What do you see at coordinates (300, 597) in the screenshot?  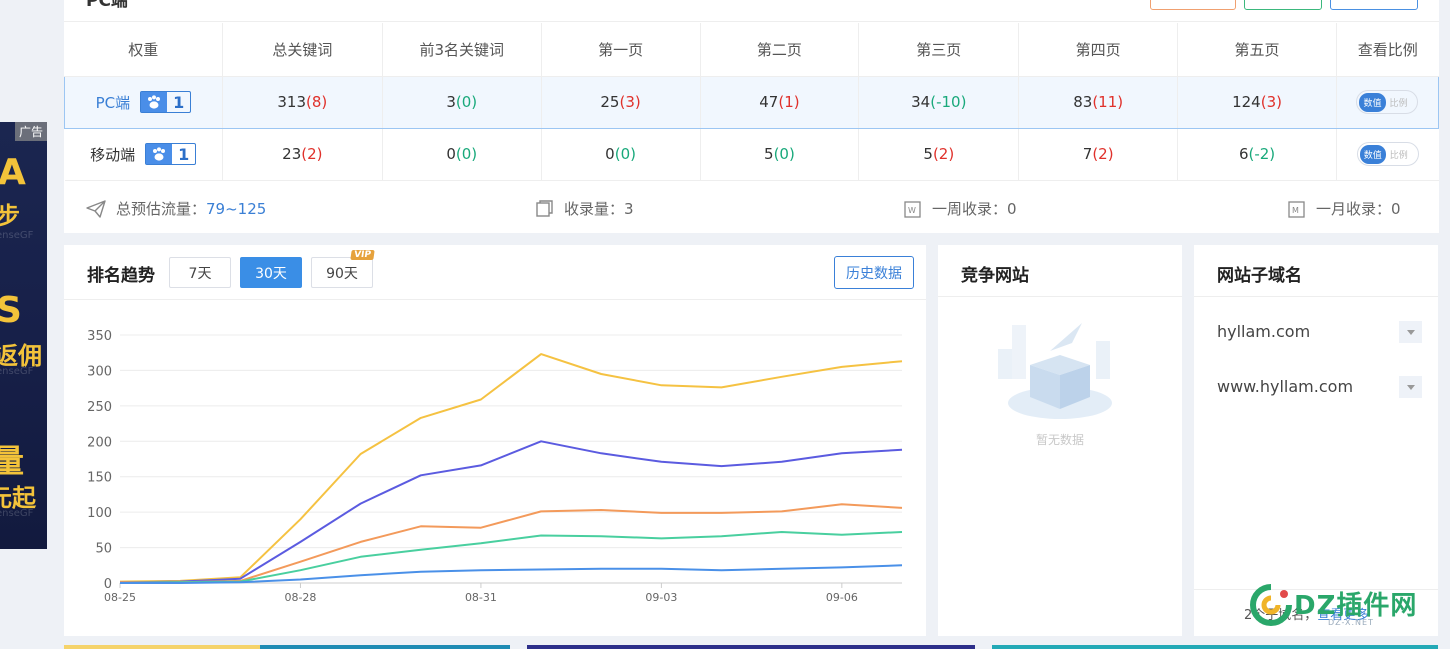 I see `x-tick-label: 08-28` at bounding box center [300, 597].